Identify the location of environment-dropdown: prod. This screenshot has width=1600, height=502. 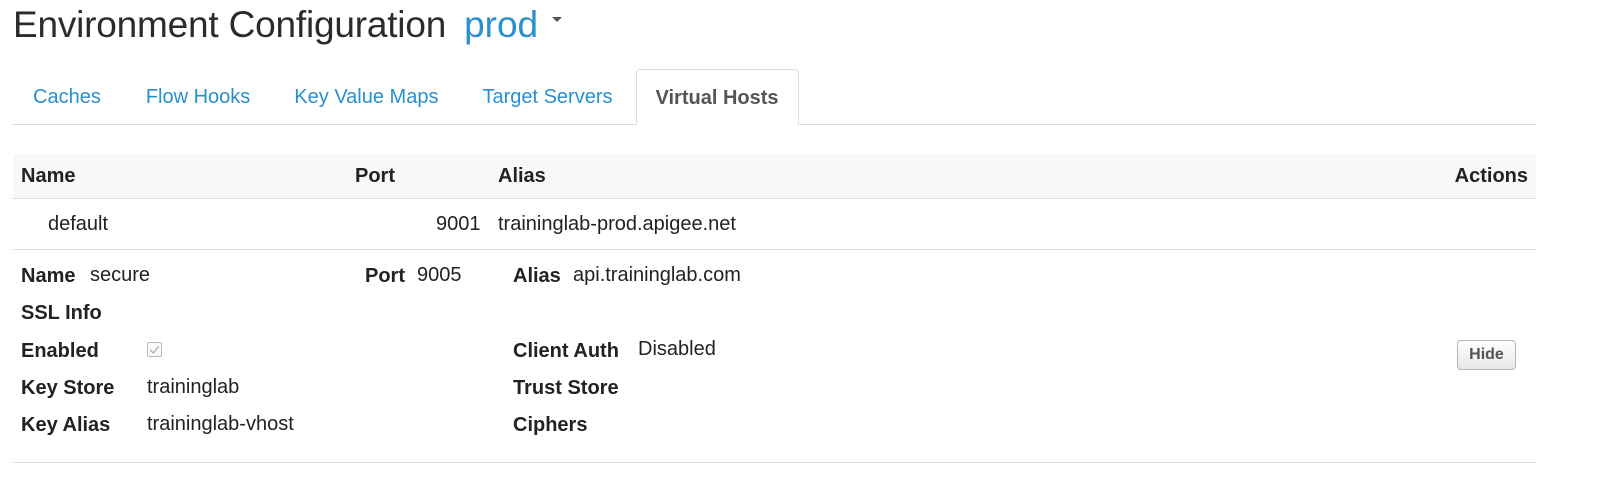
(513, 25).